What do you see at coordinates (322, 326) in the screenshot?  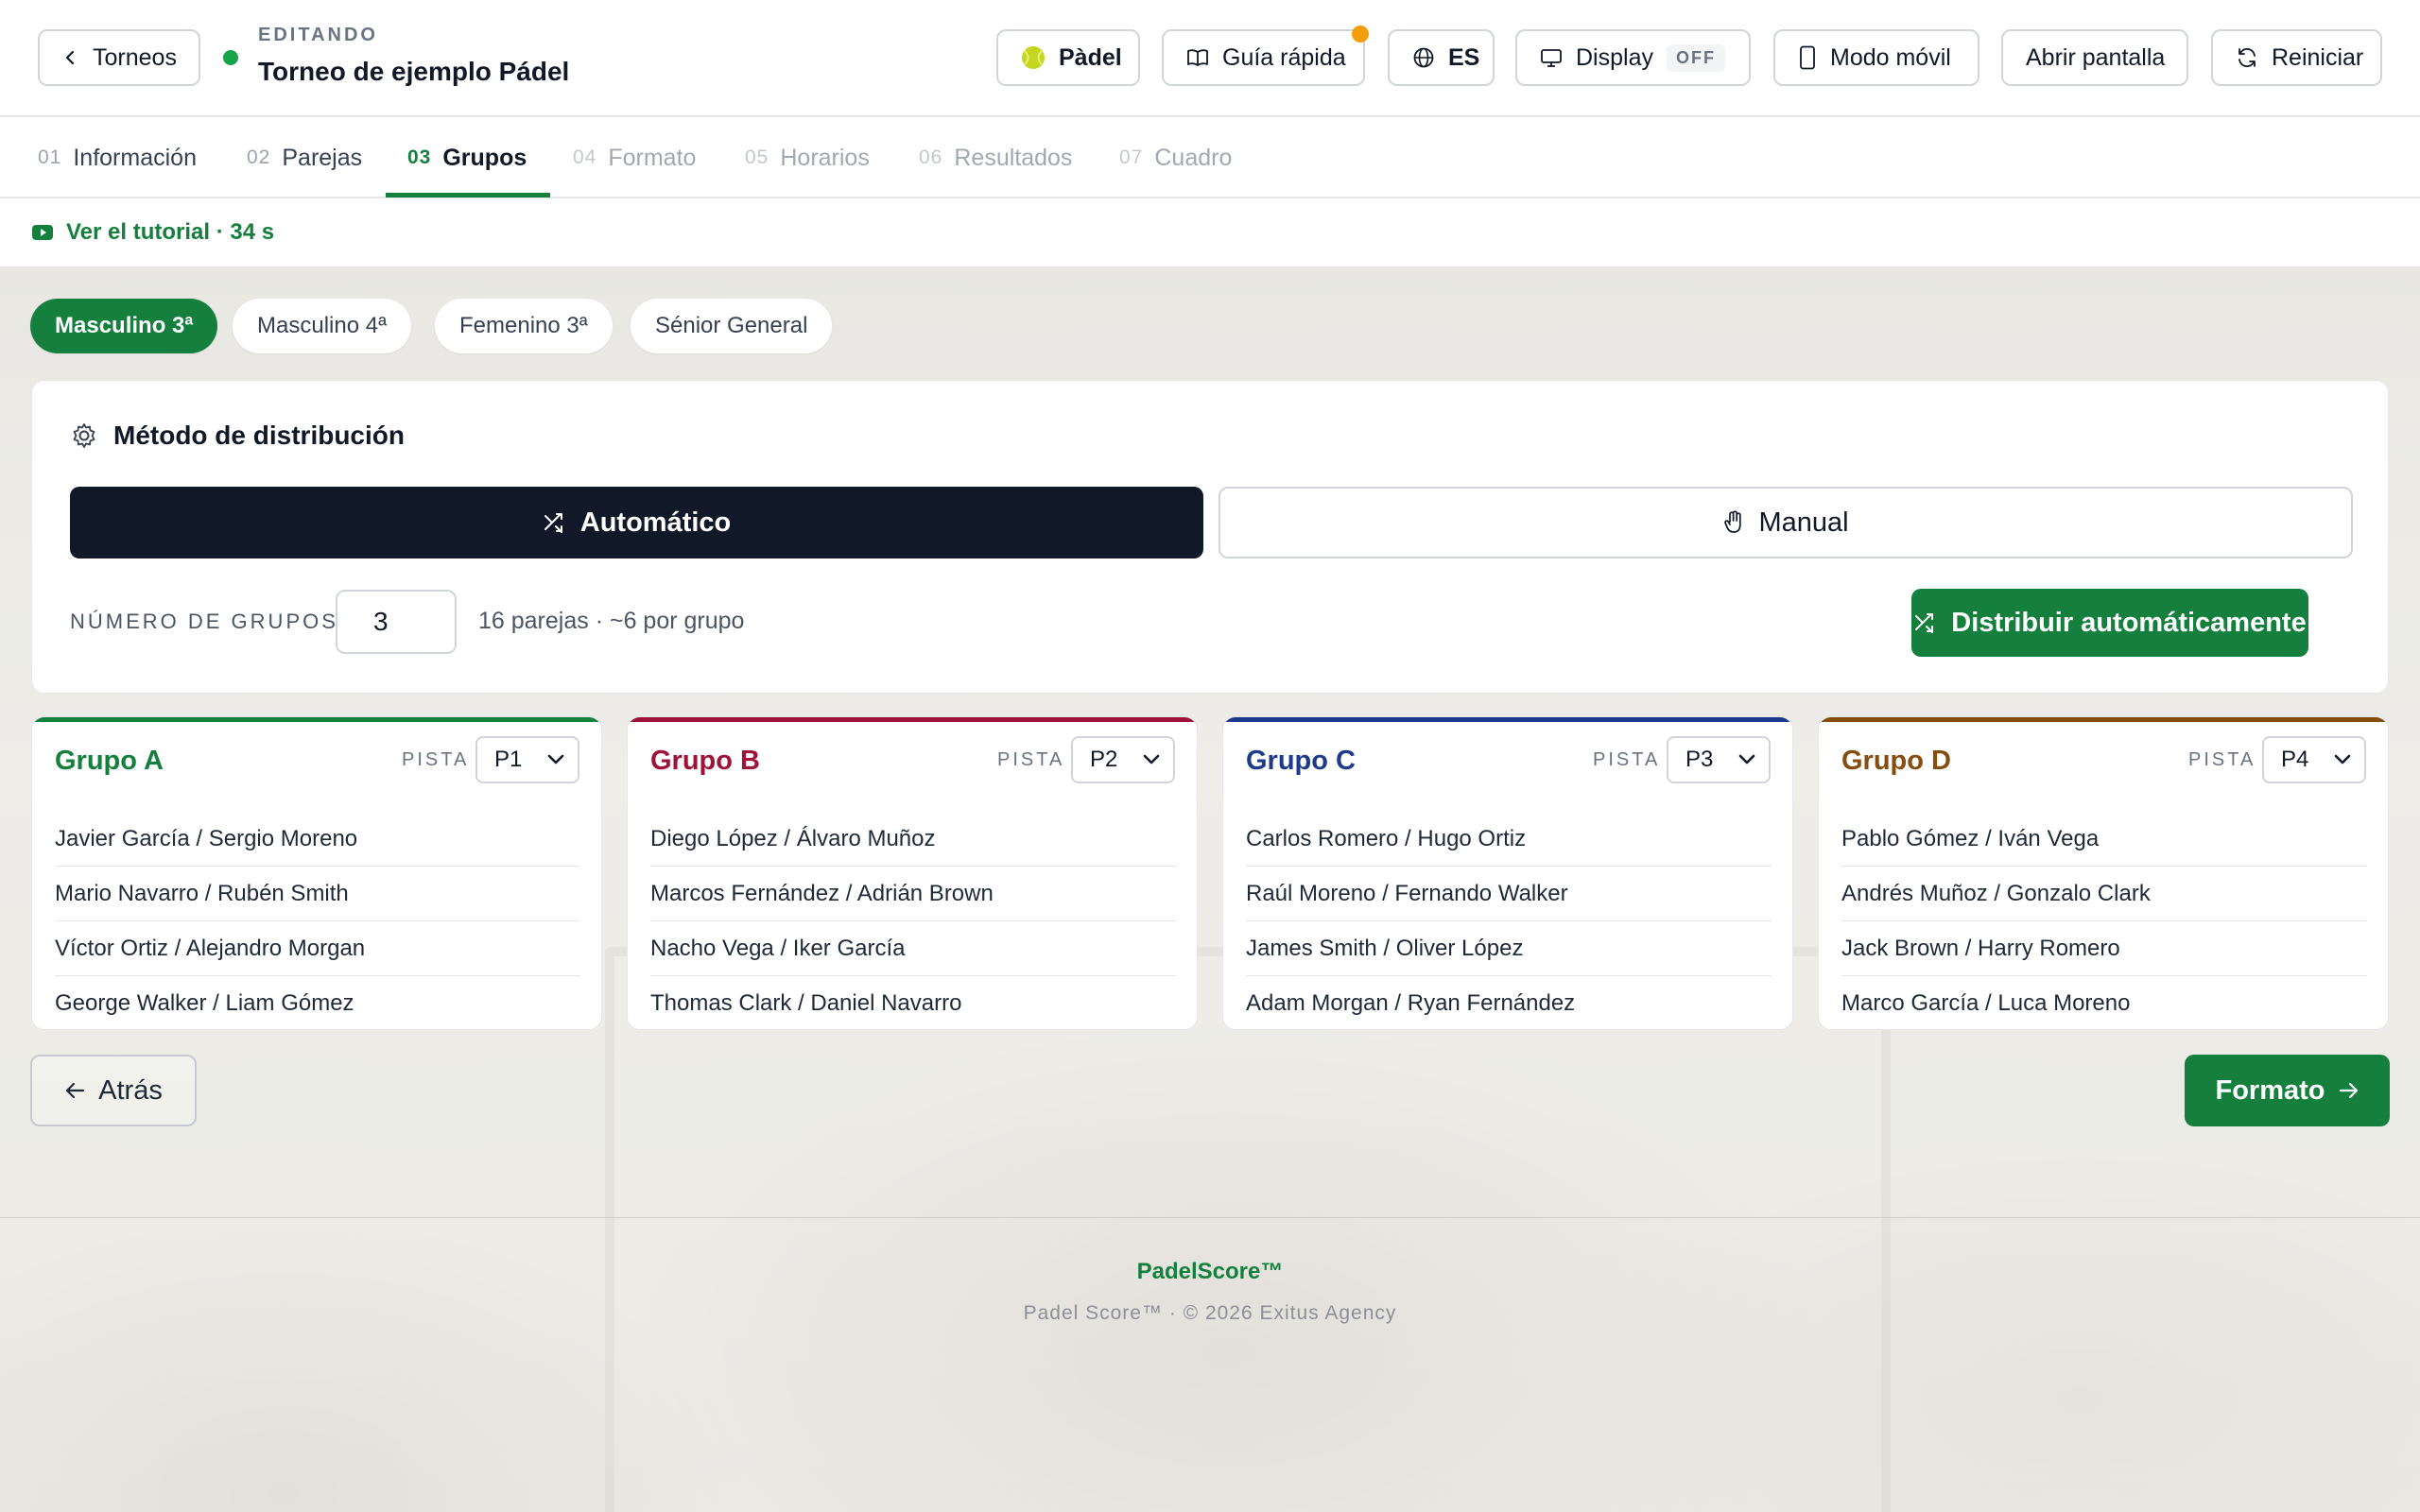 I see `category-pill-masculino-4: Masculino 4ª` at bounding box center [322, 326].